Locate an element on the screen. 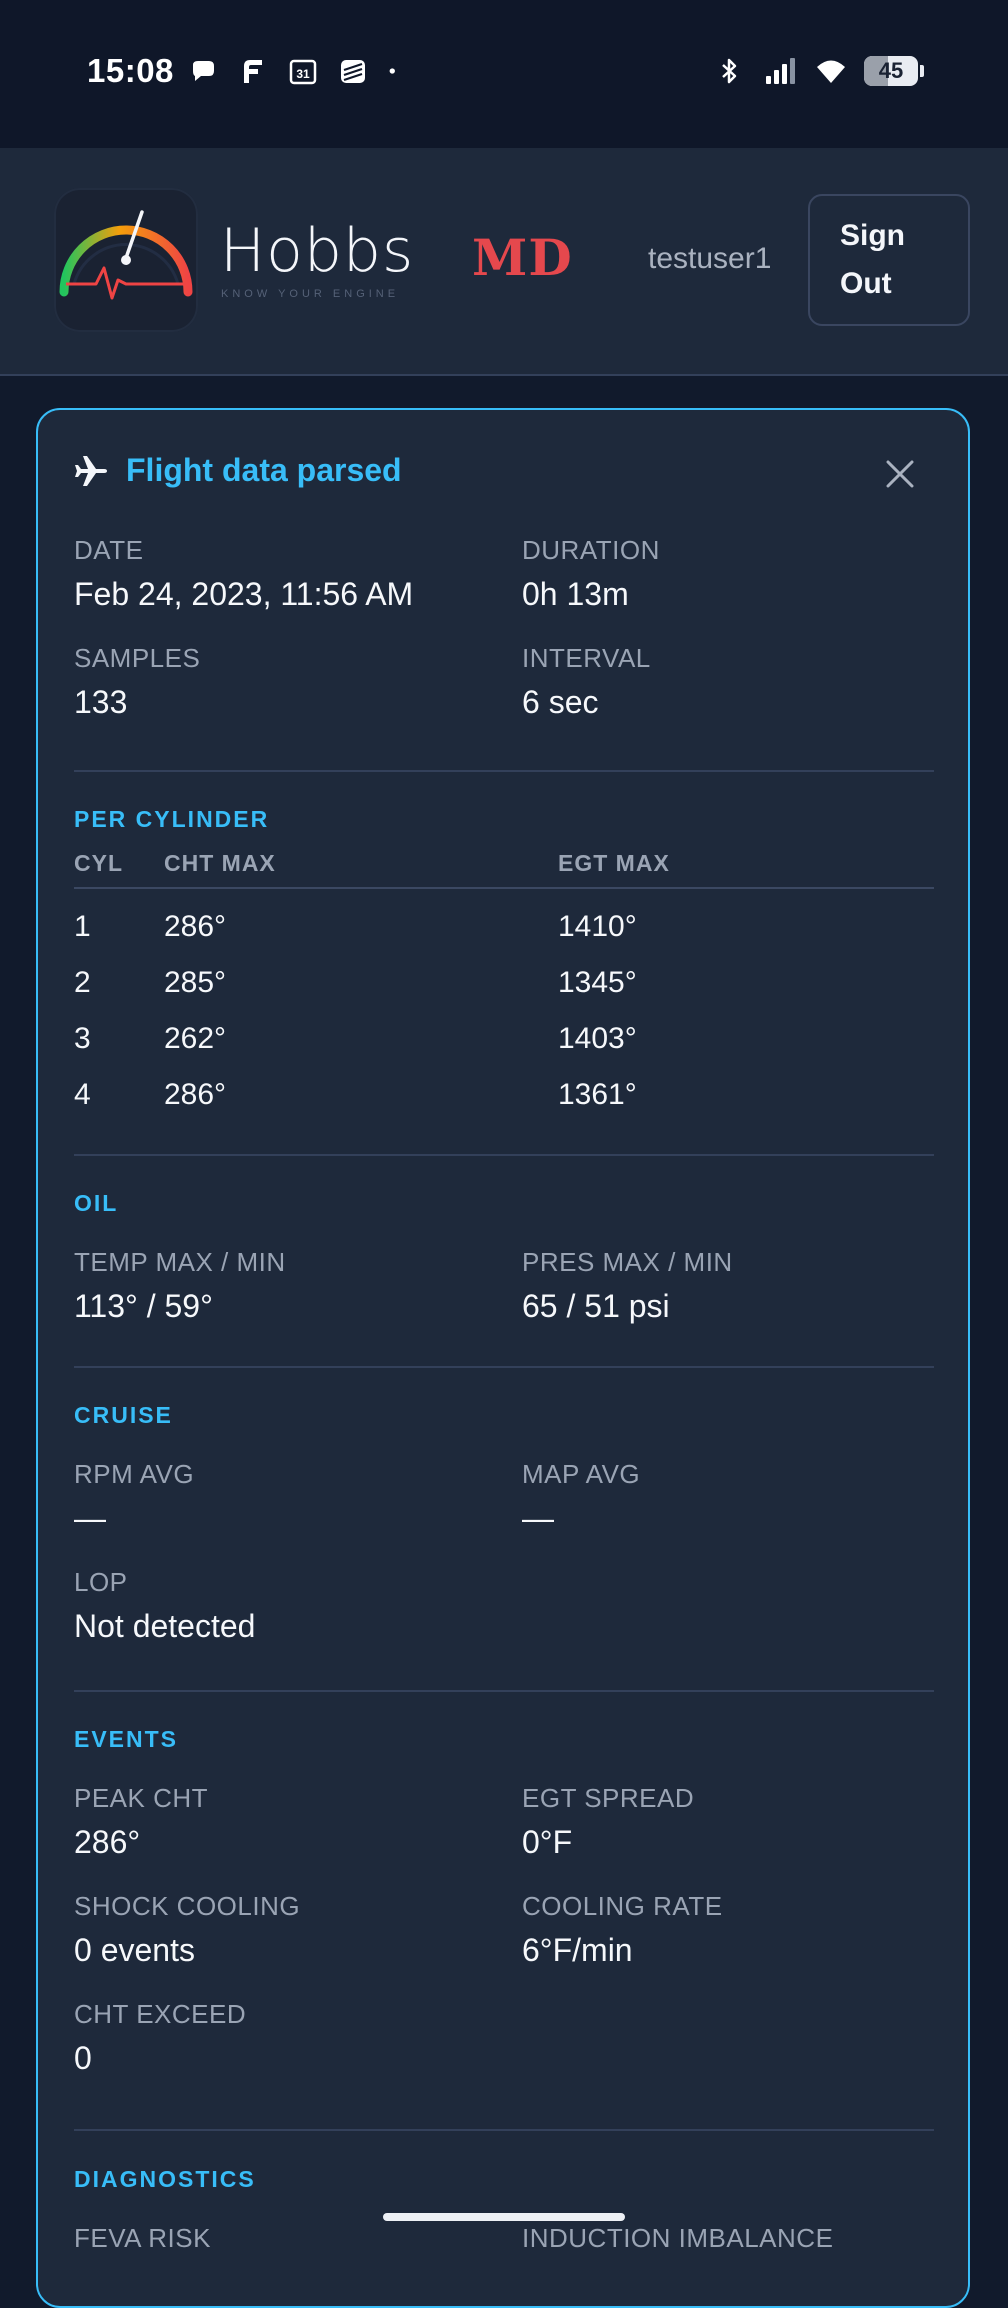  rpm-avg-label: RPM AVG is located at coordinates (134, 1474).